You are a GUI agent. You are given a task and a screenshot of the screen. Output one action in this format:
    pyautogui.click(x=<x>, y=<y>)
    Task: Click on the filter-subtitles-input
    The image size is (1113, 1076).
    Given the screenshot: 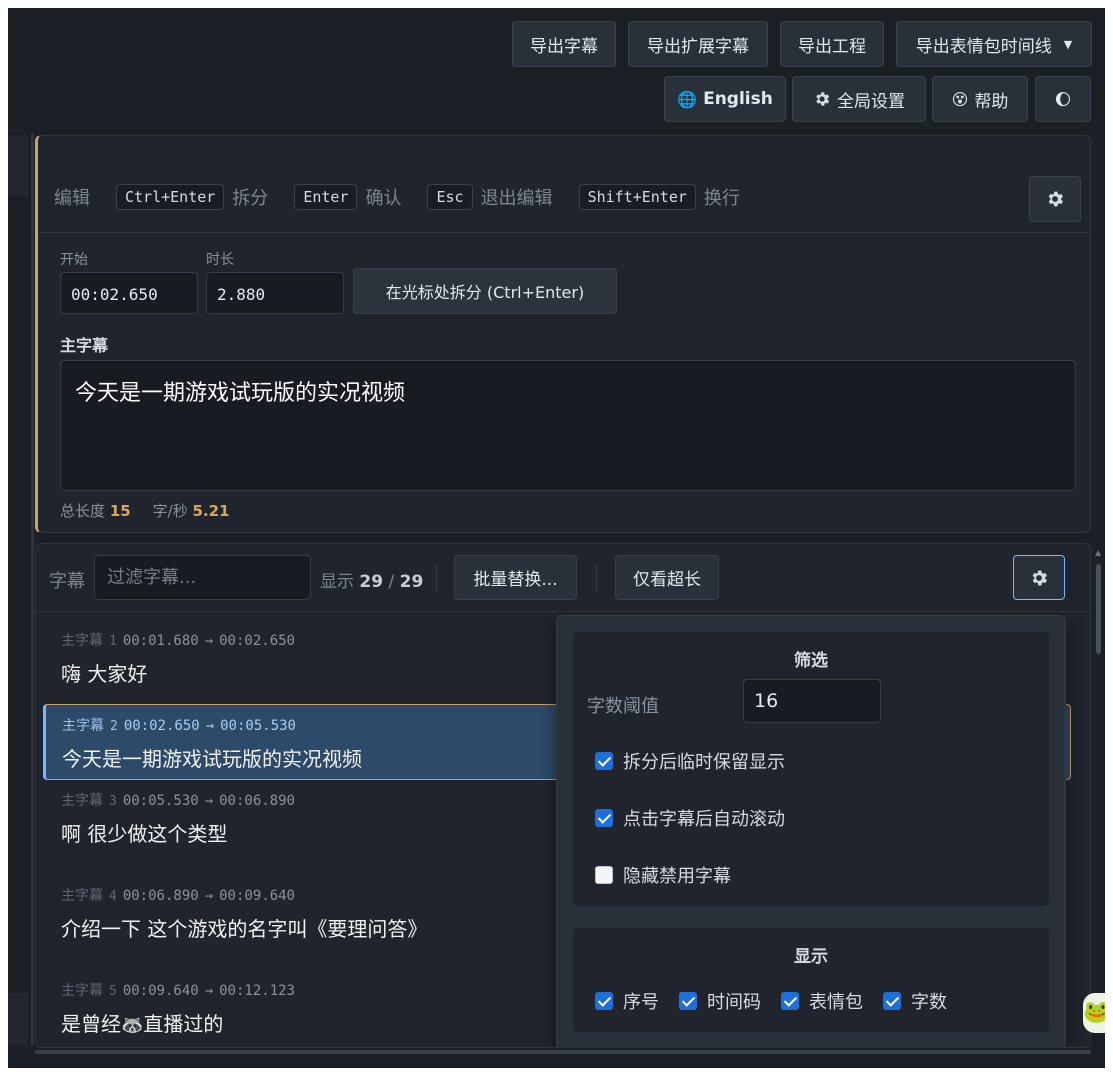 What is the action you would take?
    pyautogui.click(x=202, y=577)
    